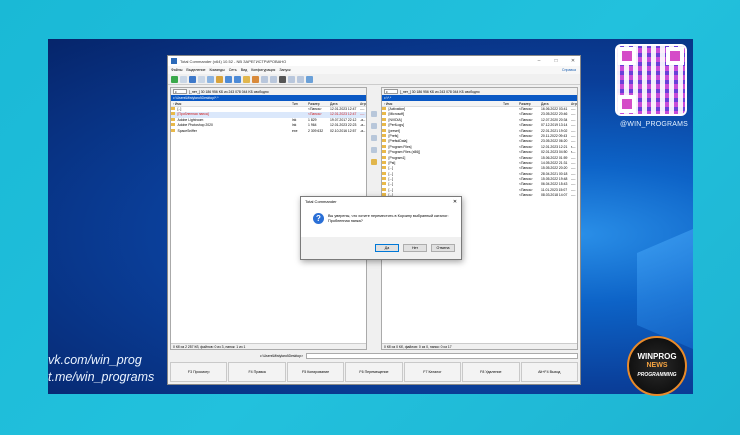 The height and width of the screenshot is (435, 740). Describe the element at coordinates (295, 130) in the screenshot. I see `file-type: exe` at that location.